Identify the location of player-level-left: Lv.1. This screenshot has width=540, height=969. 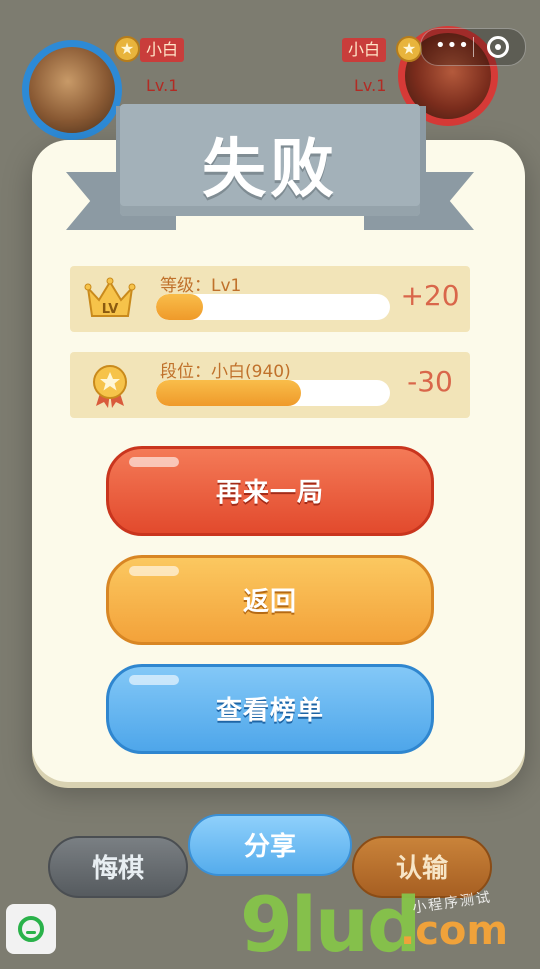
(162, 85).